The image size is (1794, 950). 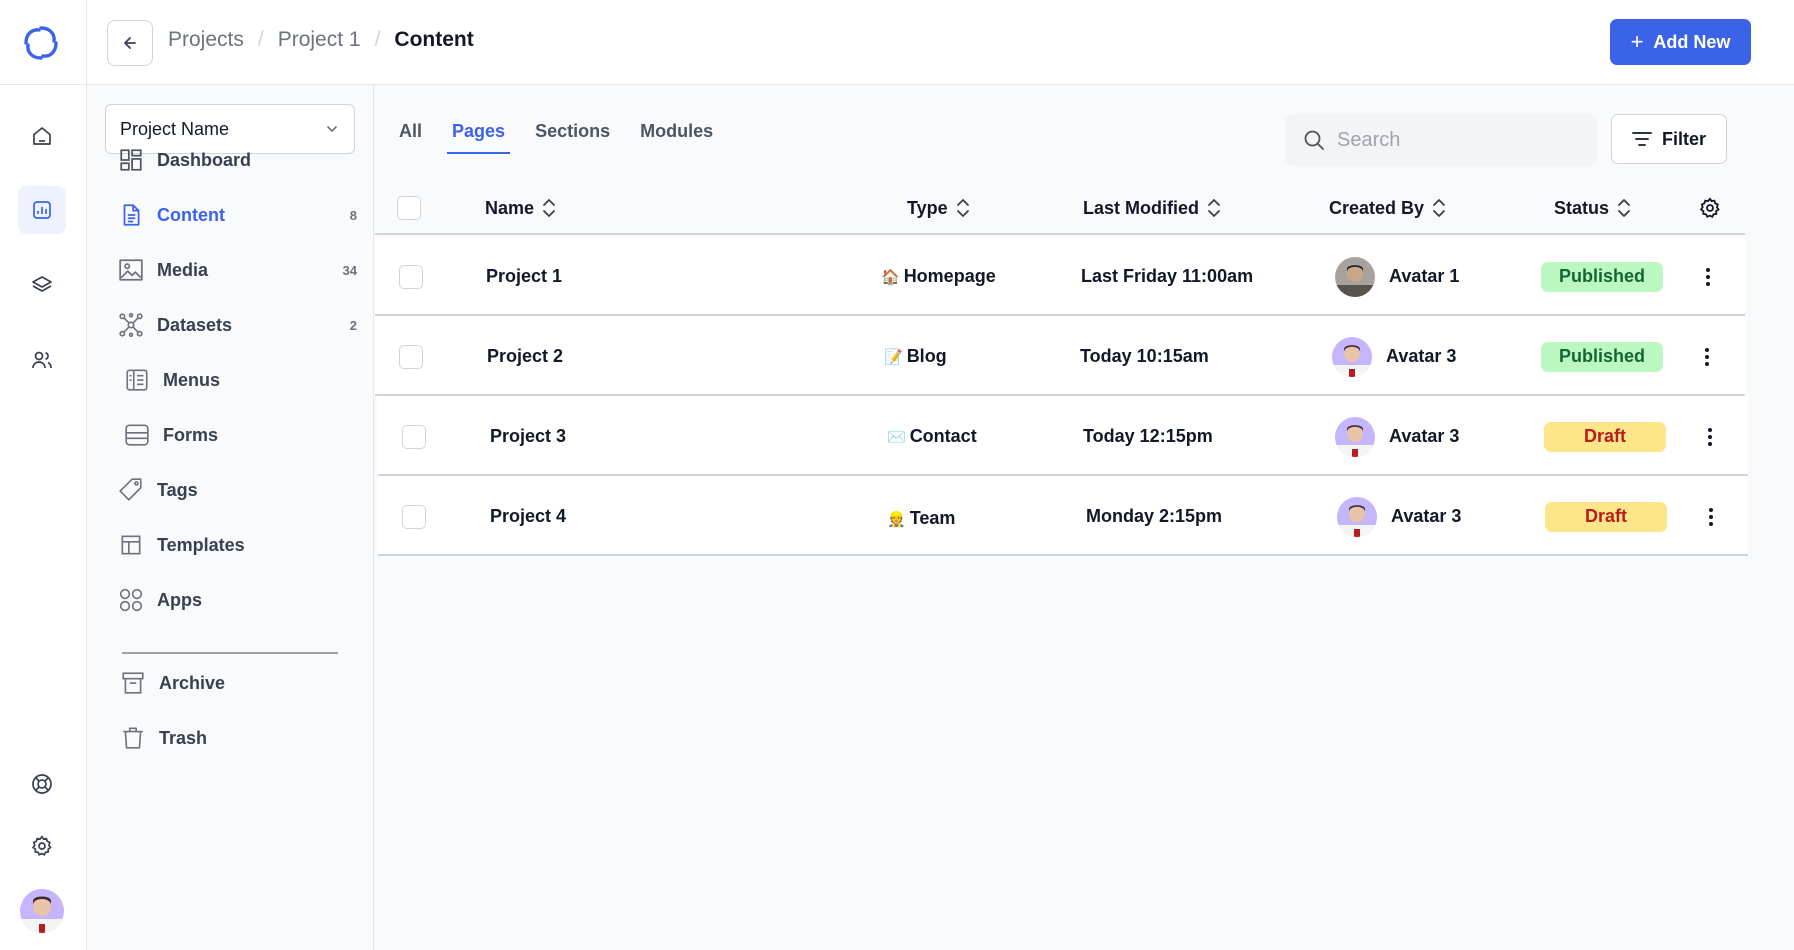 I want to click on column-header-name: Name, so click(x=520, y=208).